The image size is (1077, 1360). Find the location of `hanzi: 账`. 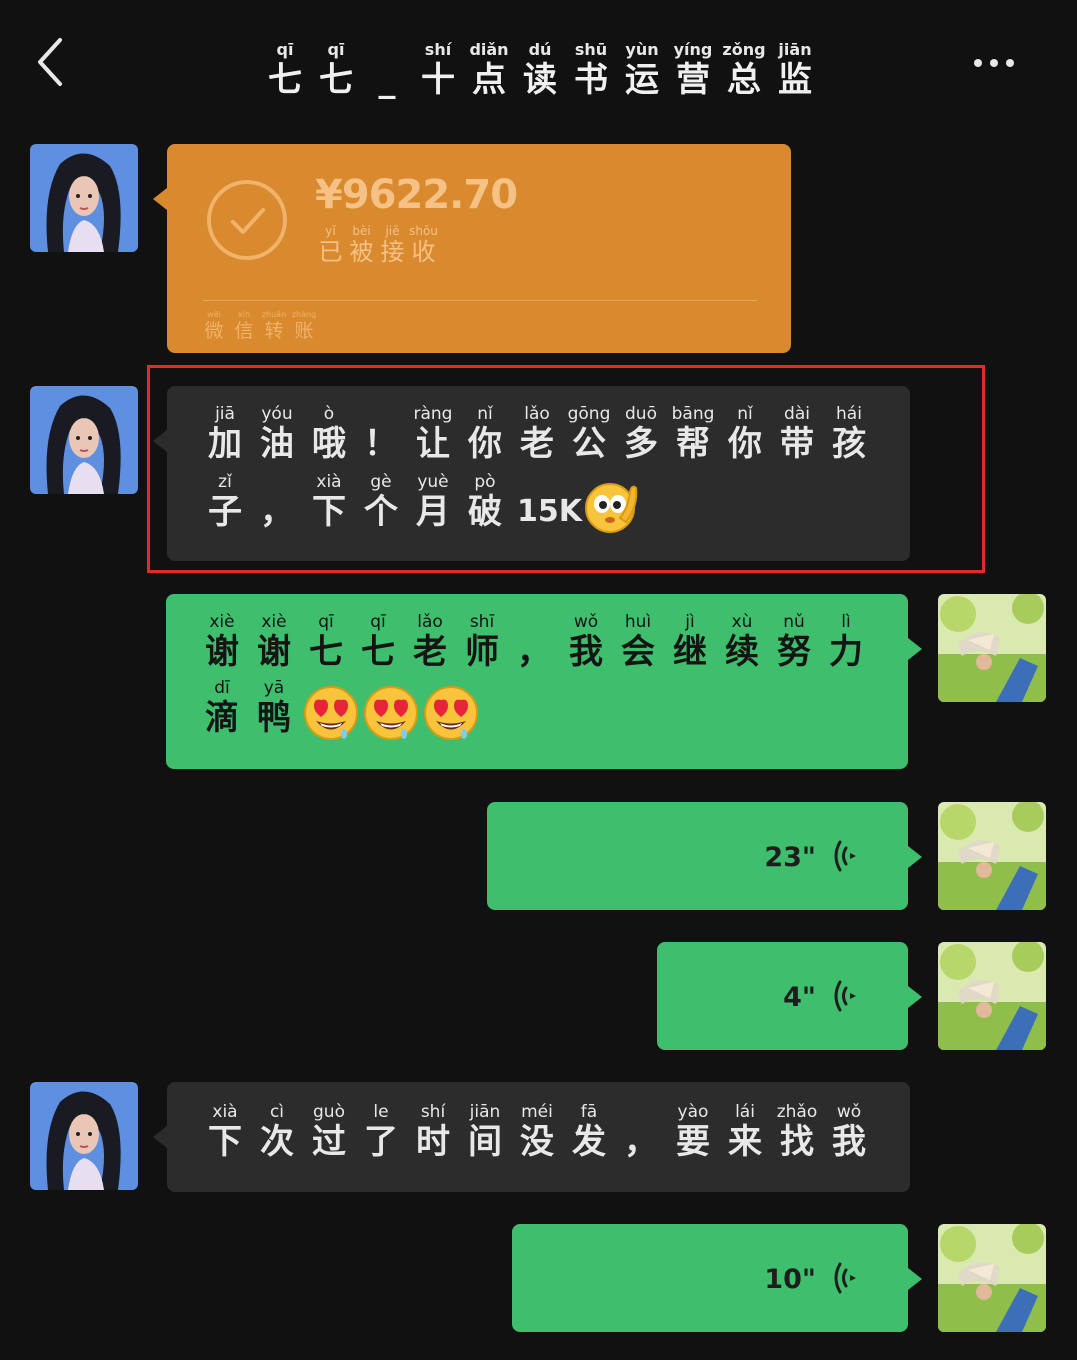

hanzi: 账 is located at coordinates (304, 331).